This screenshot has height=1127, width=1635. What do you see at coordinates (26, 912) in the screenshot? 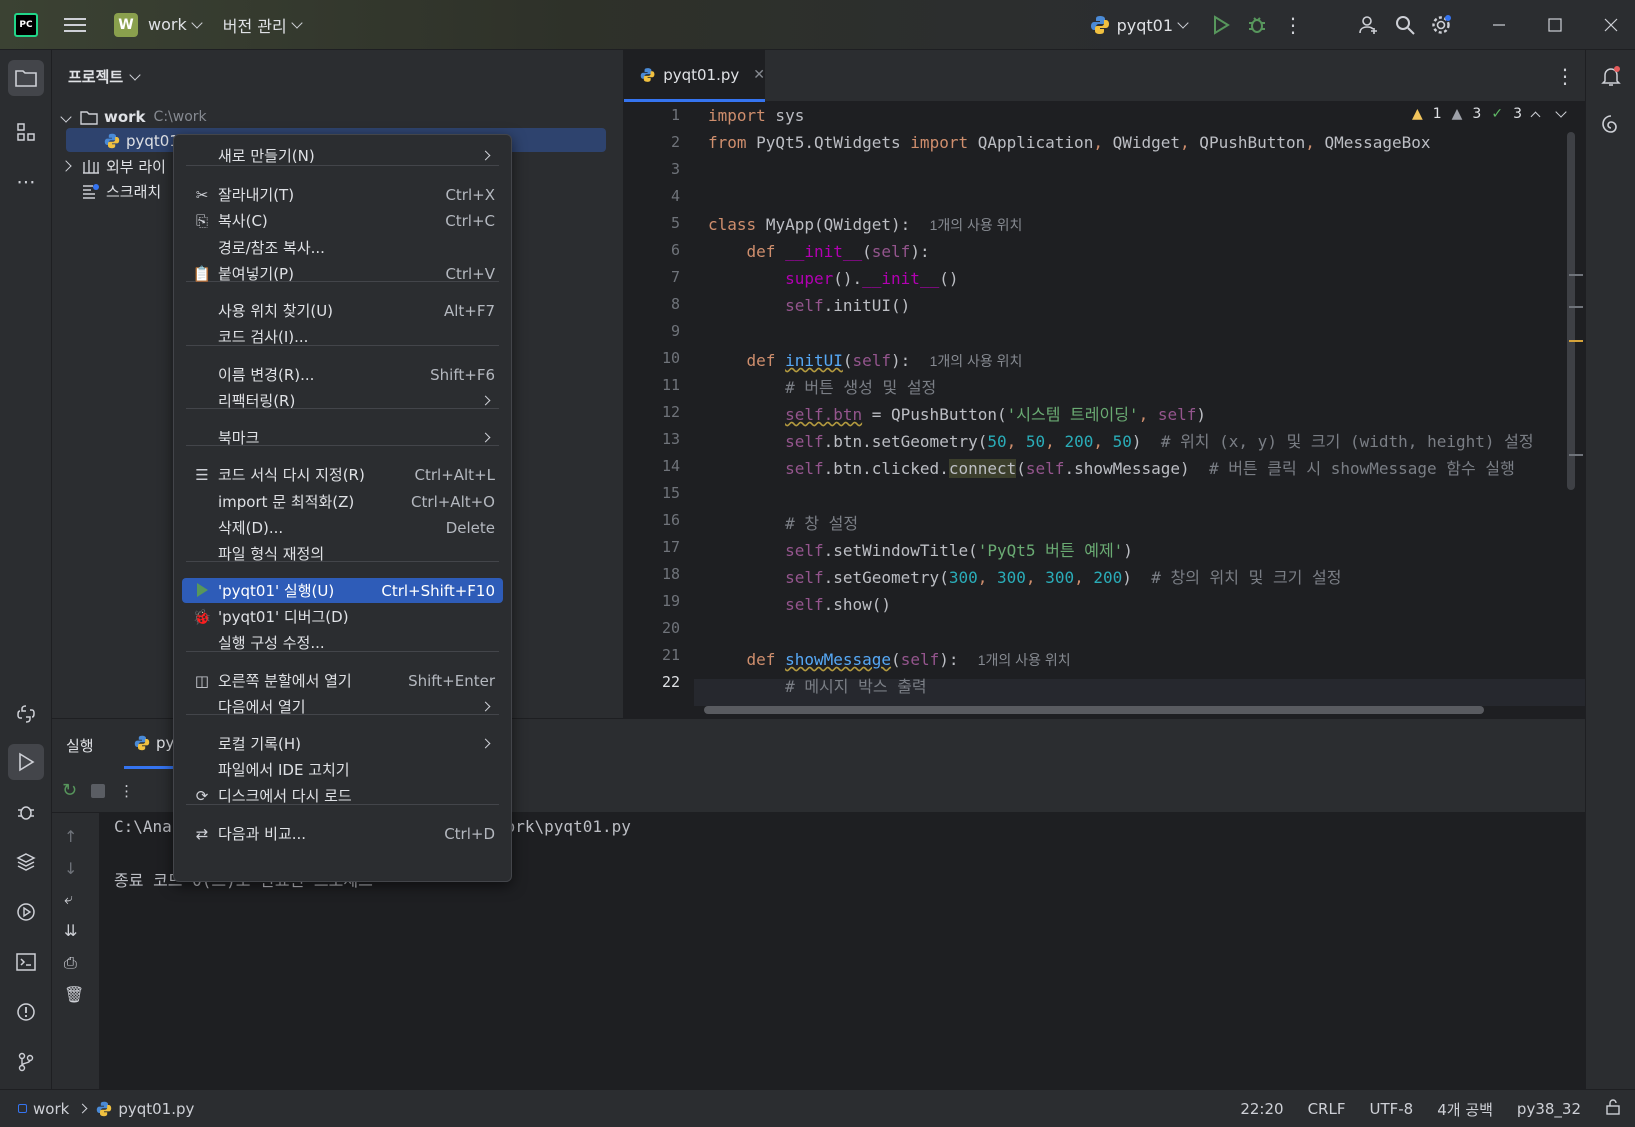
I see `services-icon` at bounding box center [26, 912].